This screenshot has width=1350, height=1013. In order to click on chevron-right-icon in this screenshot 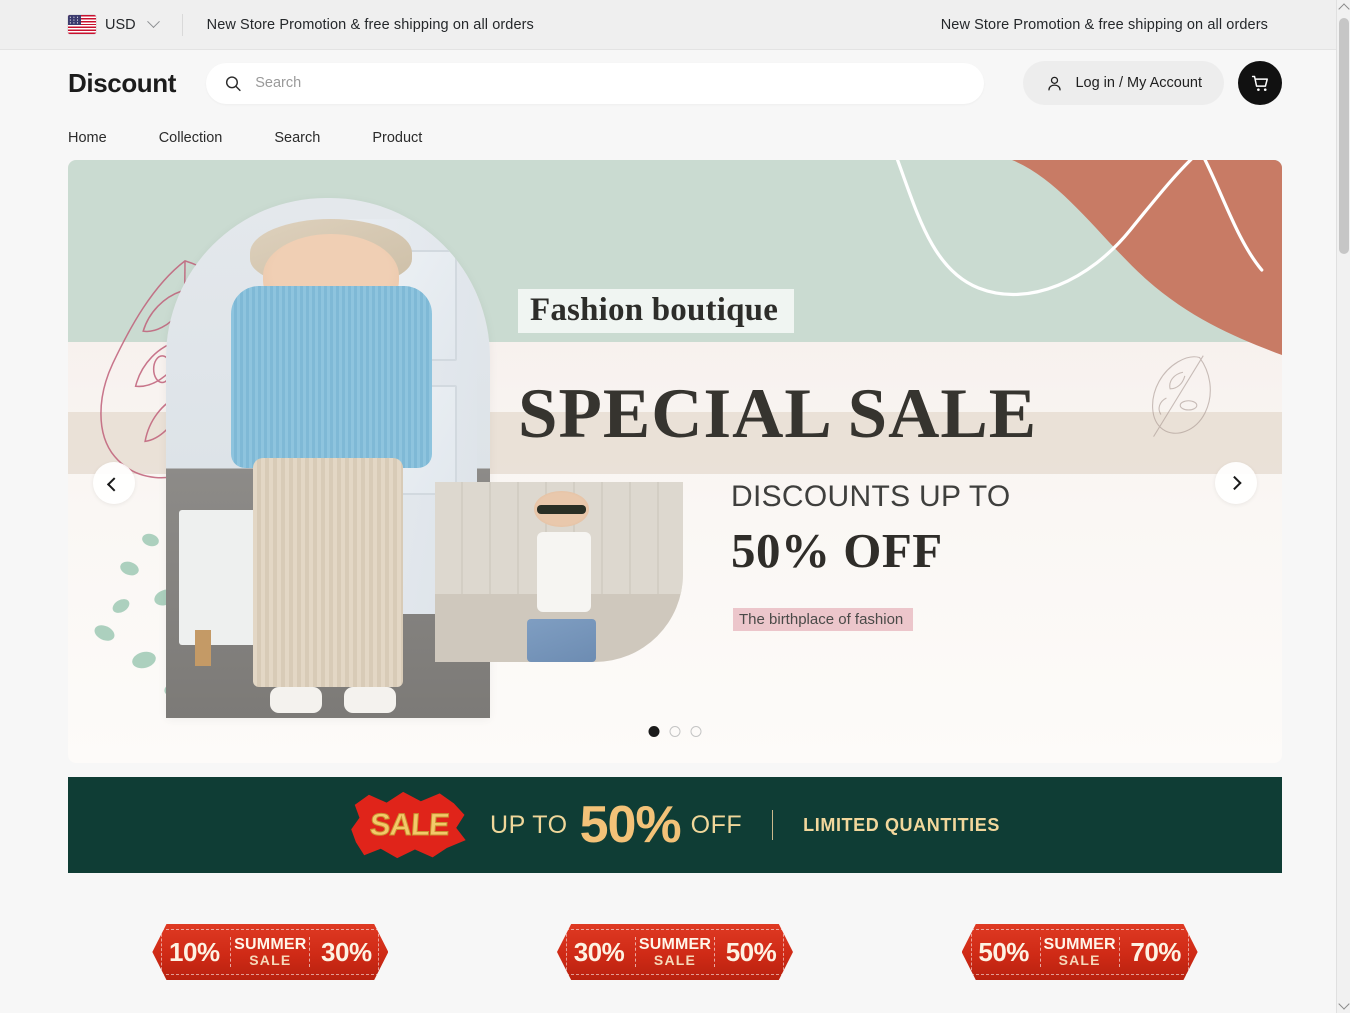, I will do `click(1234, 483)`.